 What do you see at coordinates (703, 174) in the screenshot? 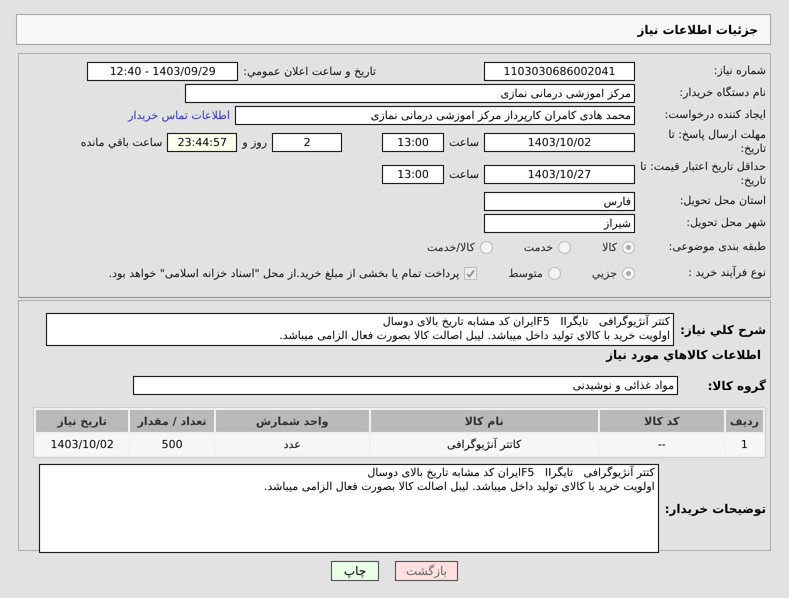
I see `field-label: حداقل تاریخ اعتبار قیمت: تا تاریخ:` at bounding box center [703, 174].